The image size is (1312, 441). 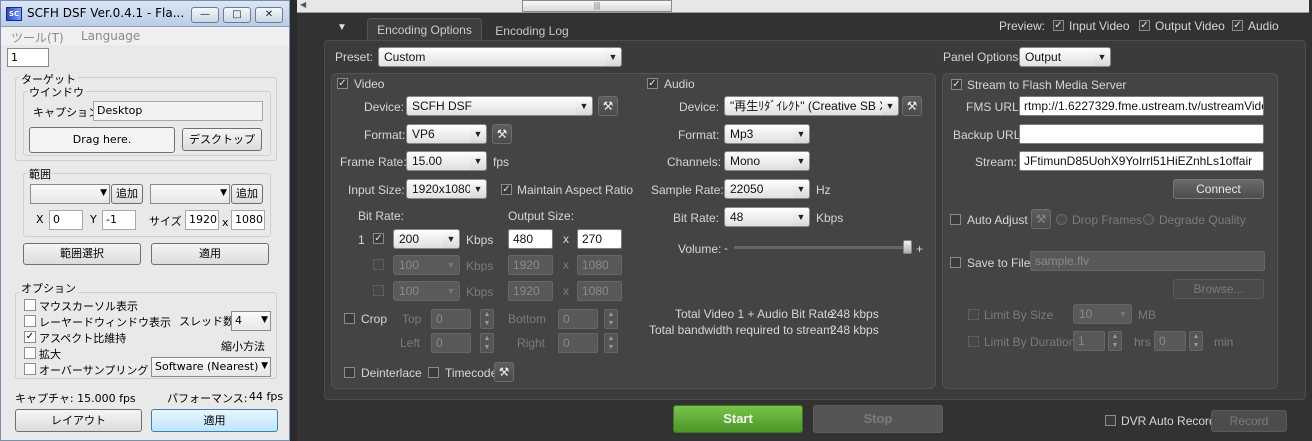 I want to click on duration-hours-field: 1, so click(x=1089, y=341).